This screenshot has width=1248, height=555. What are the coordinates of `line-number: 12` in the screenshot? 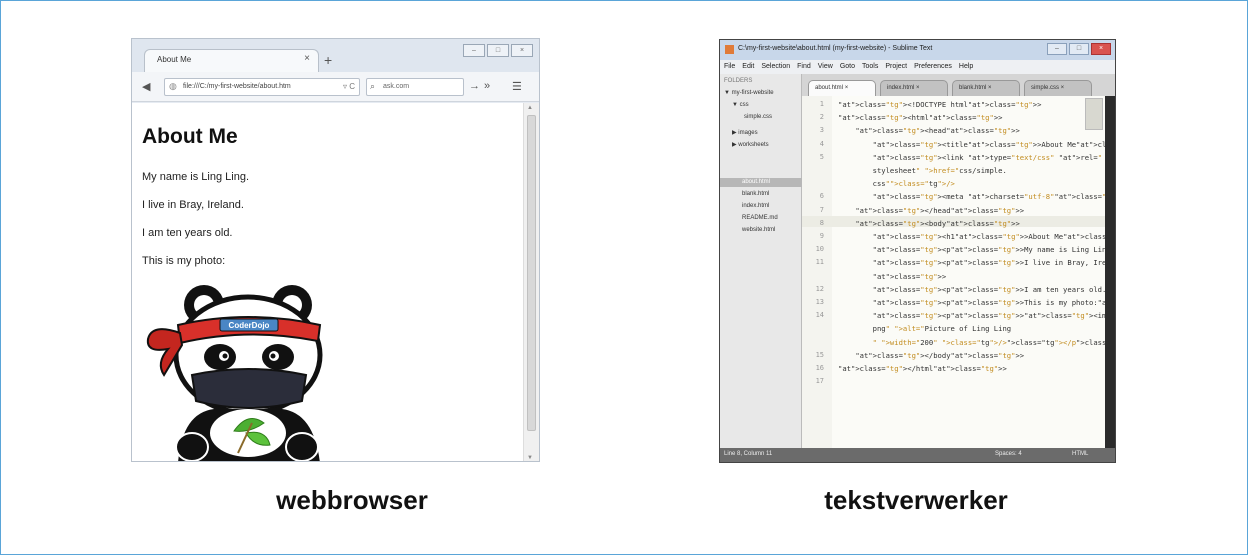 It's located at (819, 288).